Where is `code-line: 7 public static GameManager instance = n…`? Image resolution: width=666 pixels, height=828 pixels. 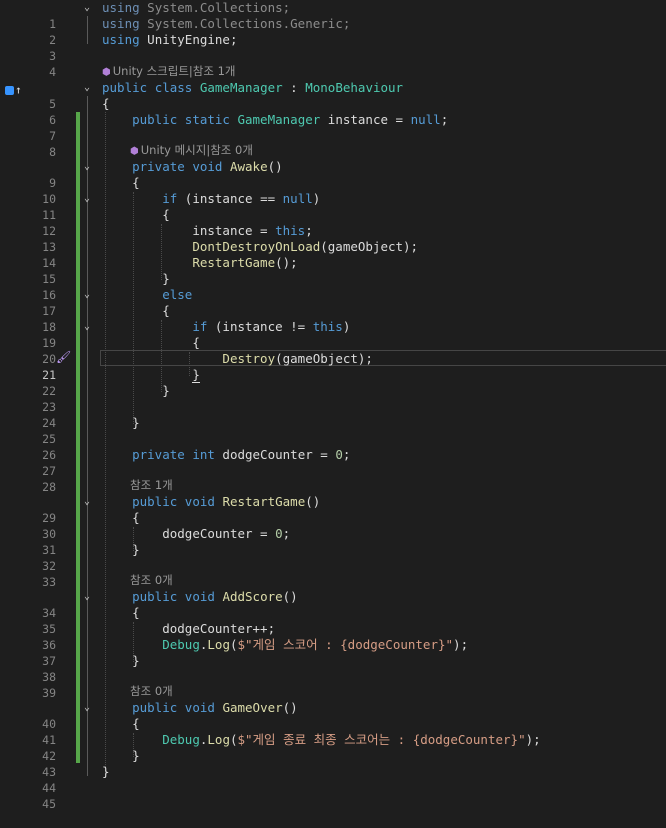
code-line: 7 public static GameManager instance = n… is located at coordinates (333, 127).